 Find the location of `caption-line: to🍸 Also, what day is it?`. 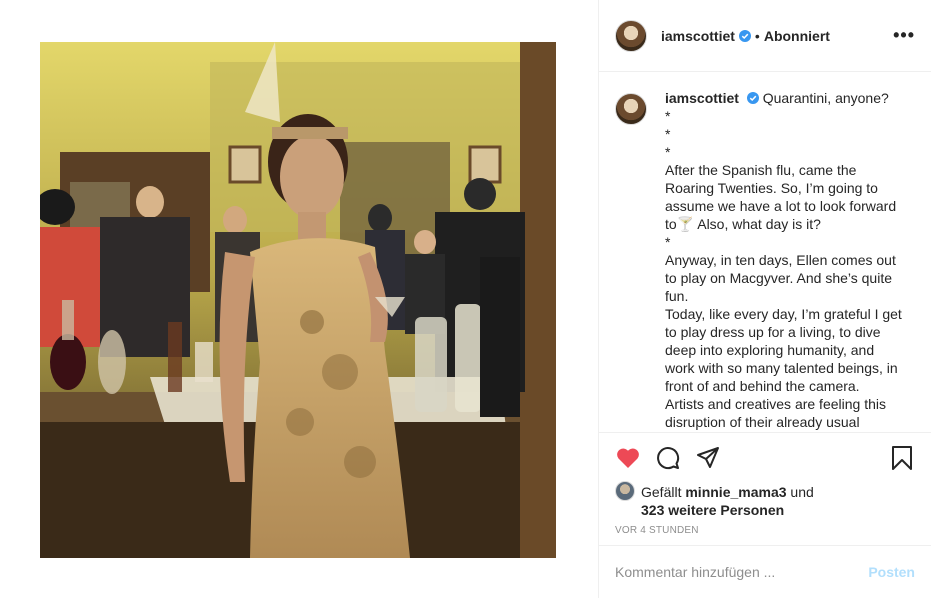

caption-line: to🍸 Also, what day is it? is located at coordinates (743, 224).